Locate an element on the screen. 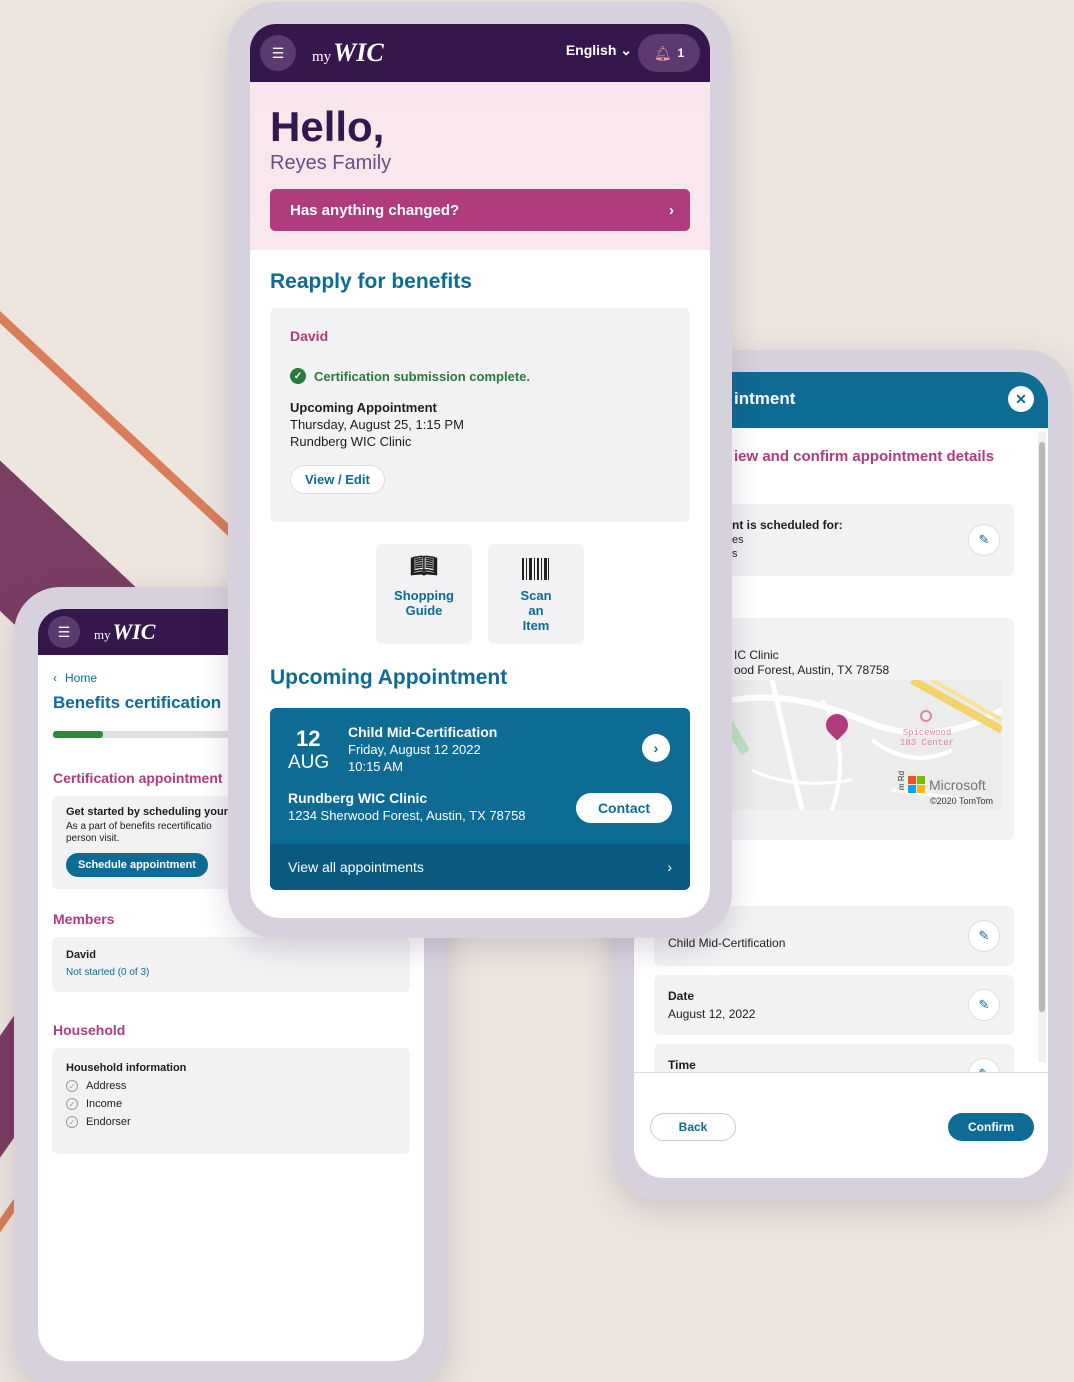  mywic-logo: my WIC is located at coordinates (124, 632).